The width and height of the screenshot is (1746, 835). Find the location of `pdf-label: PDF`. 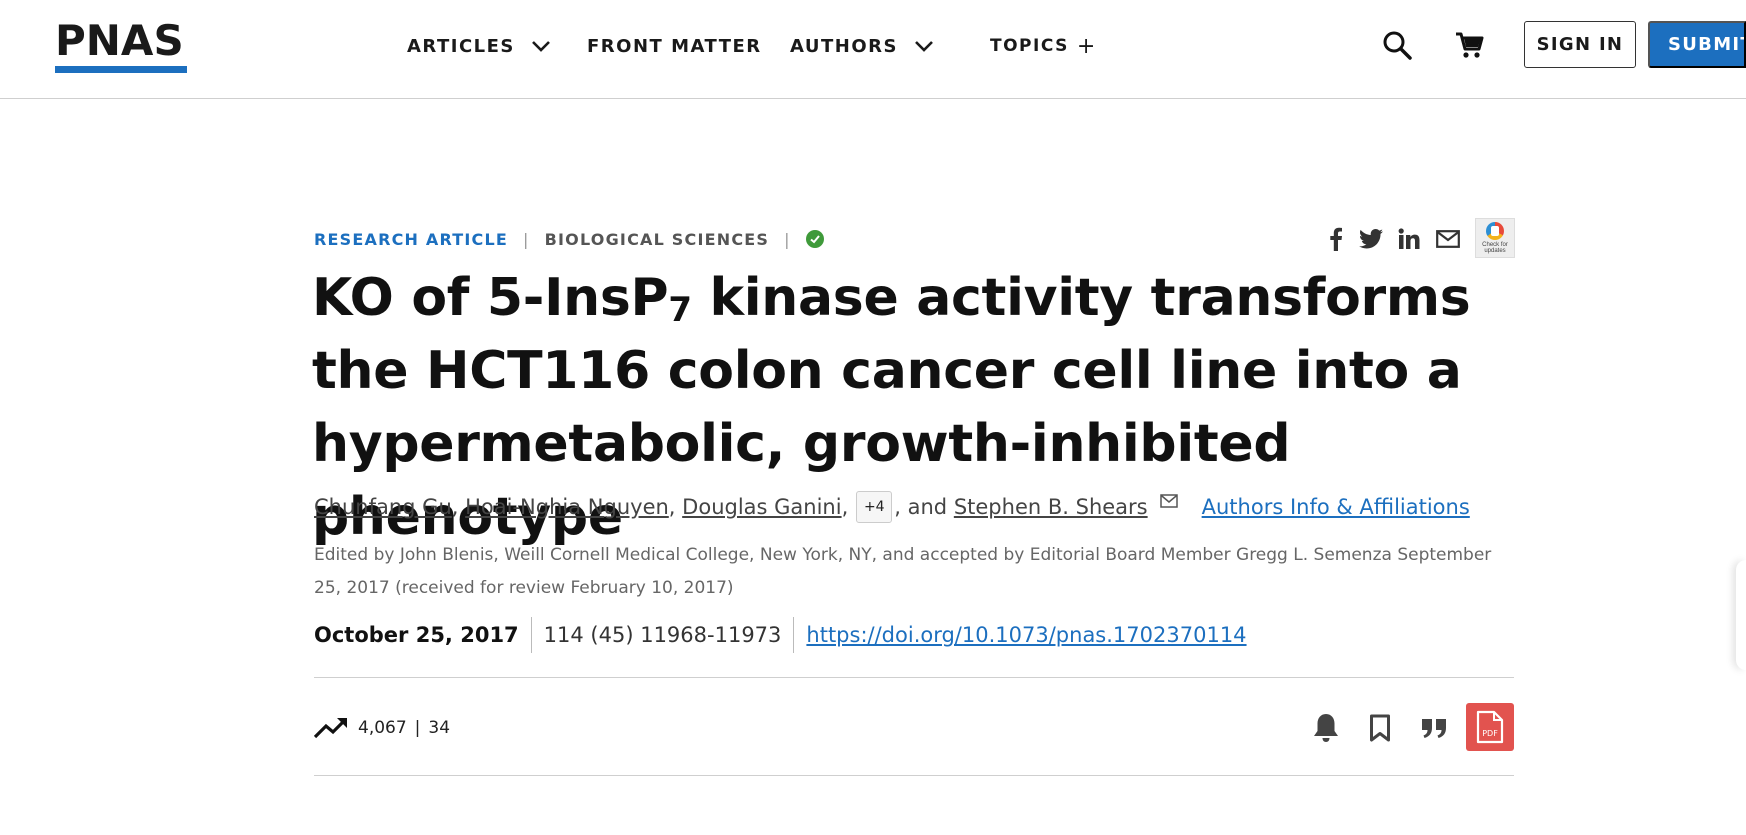

pdf-label: PDF is located at coordinates (1490, 733).